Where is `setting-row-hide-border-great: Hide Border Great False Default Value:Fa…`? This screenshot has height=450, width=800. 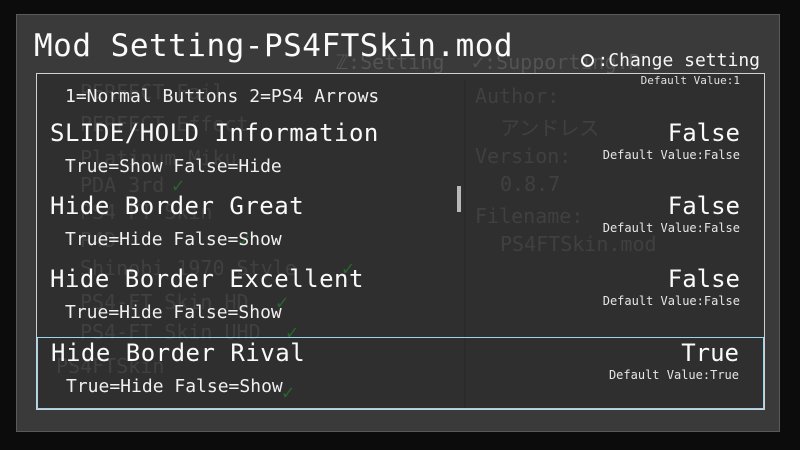 setting-row-hide-border-great: Hide Border Great False Default Value:Fa… is located at coordinates (400, 227).